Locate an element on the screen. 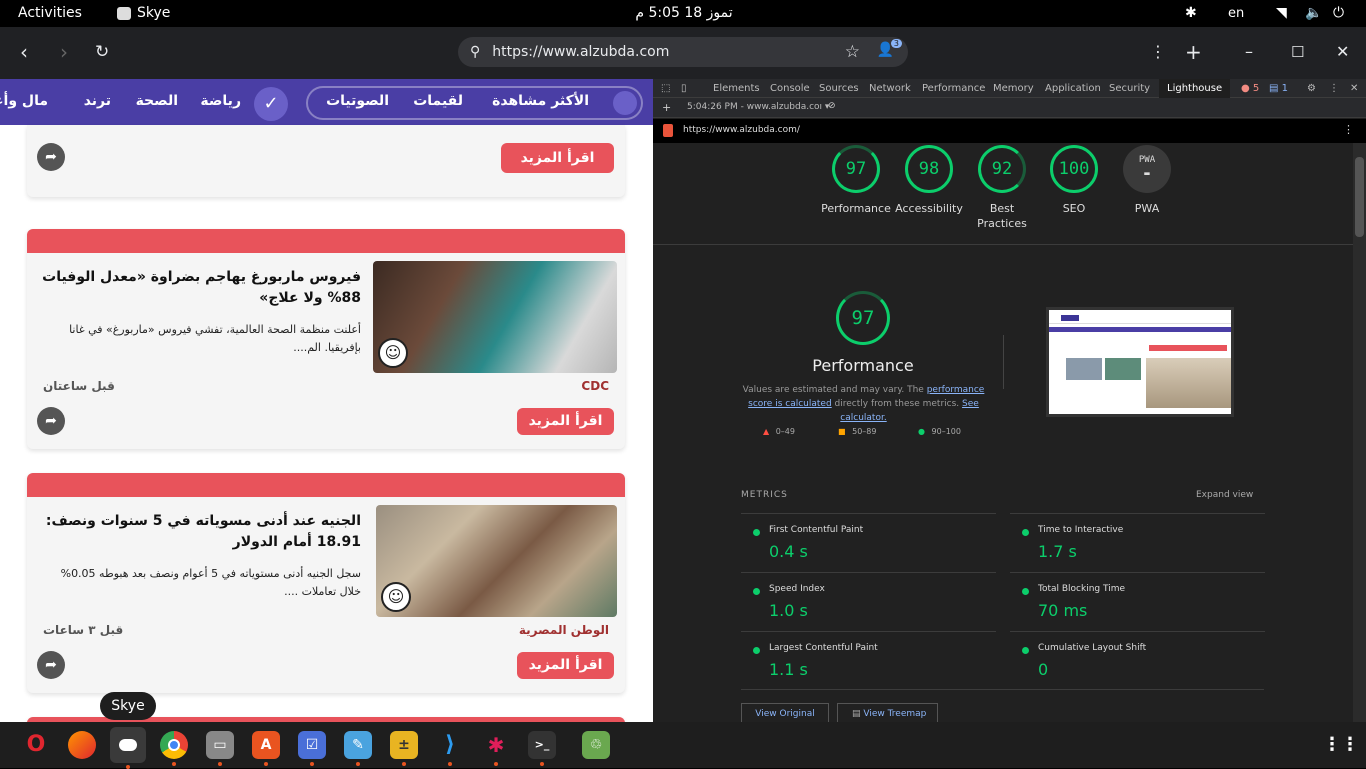 This screenshot has width=1366, height=769. metric-name: Largest Contentful Paint is located at coordinates (823, 648).